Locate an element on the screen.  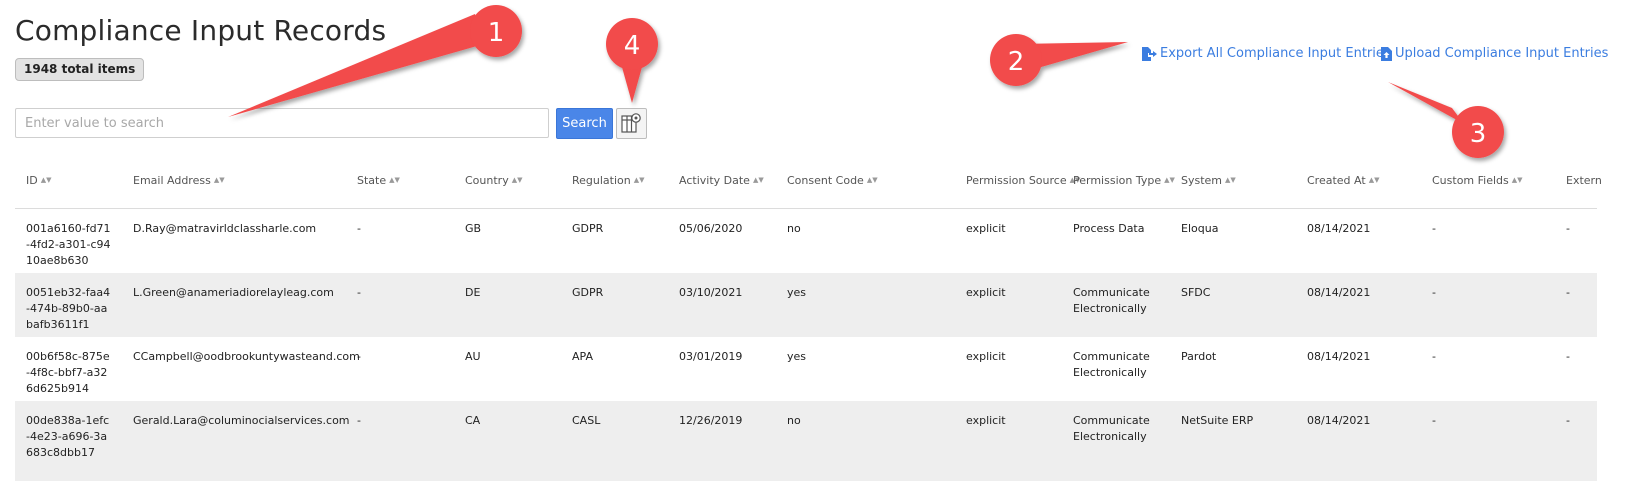
cell-system: Pardot is located at coordinates (1199, 356).